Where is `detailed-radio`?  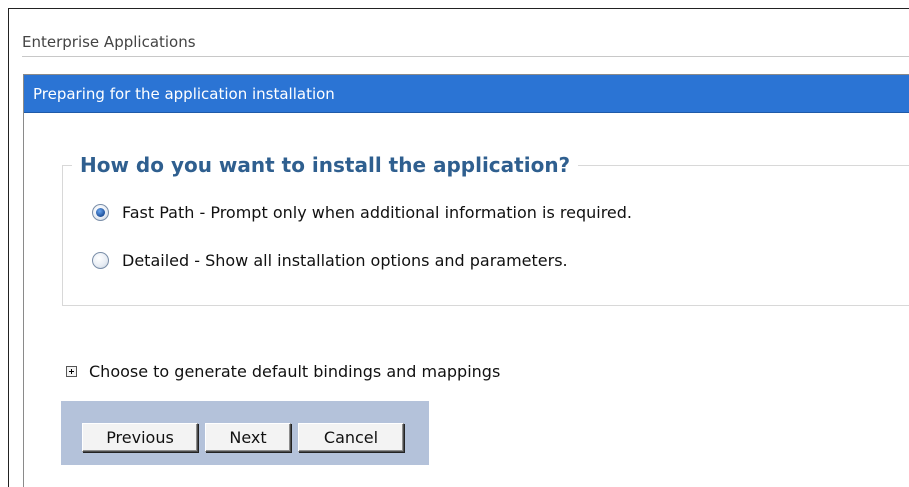 detailed-radio is located at coordinates (100, 260).